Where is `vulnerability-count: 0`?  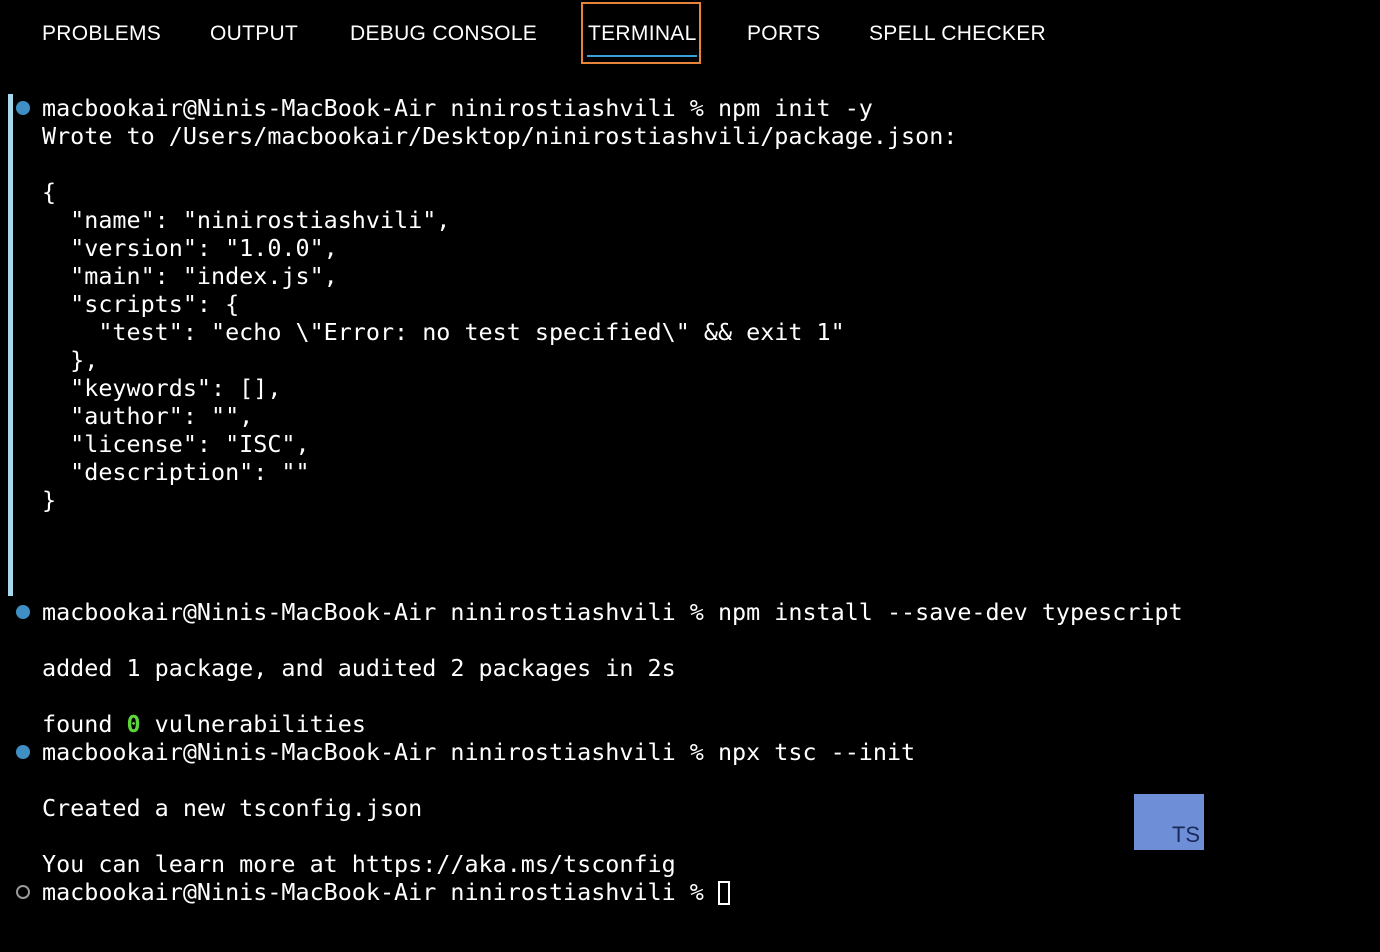
vulnerability-count: 0 is located at coordinates (133, 724).